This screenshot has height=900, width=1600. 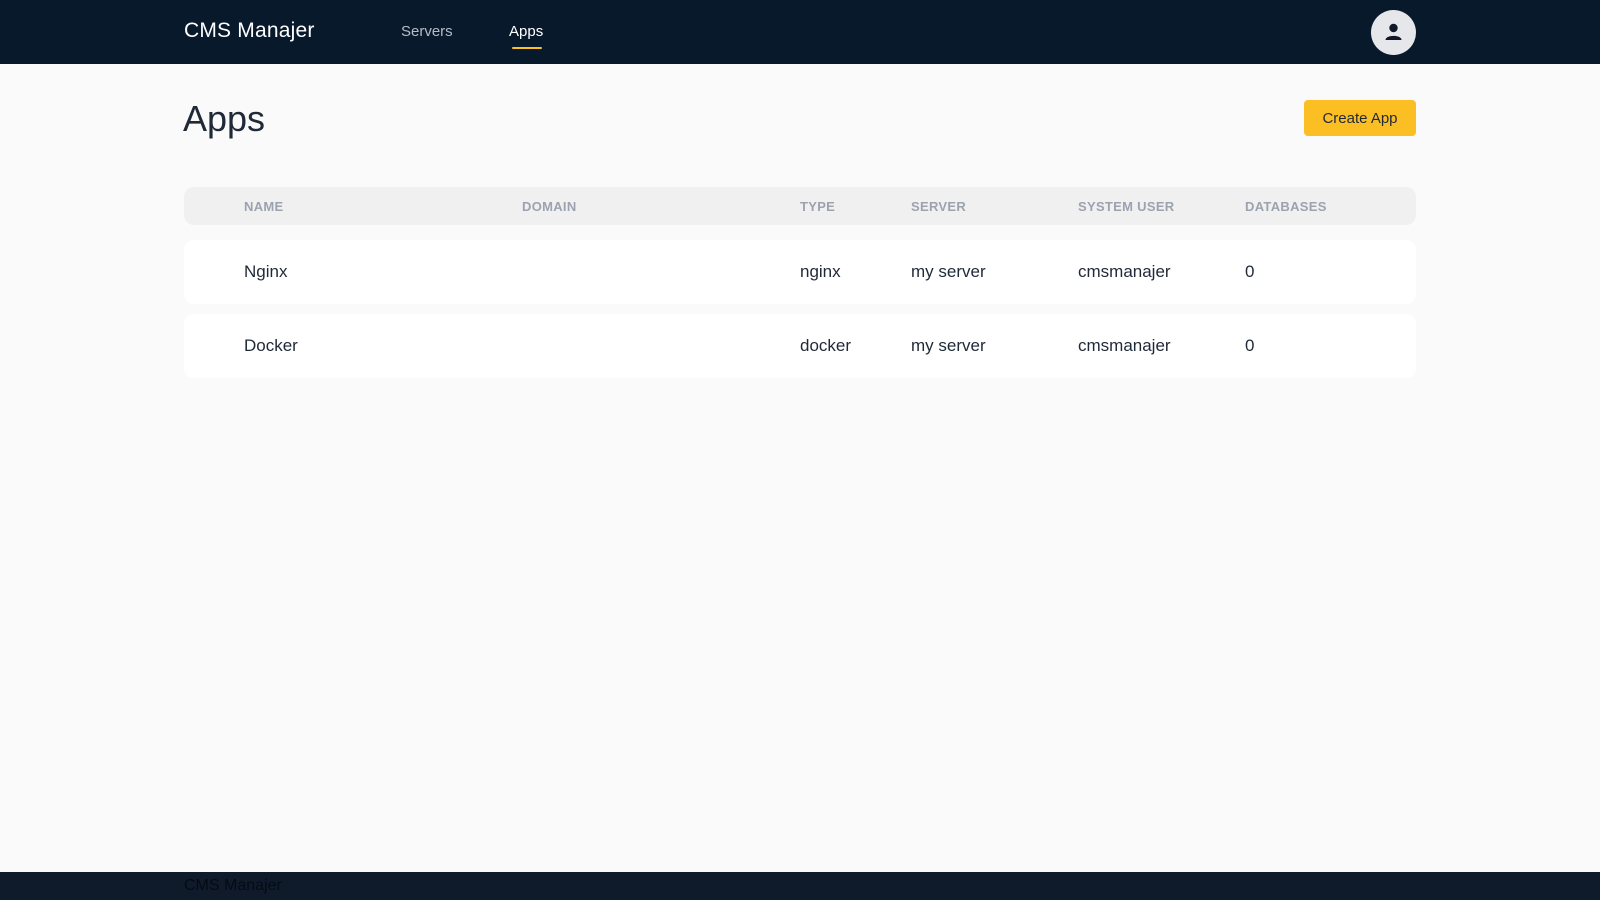 I want to click on footer-brand: CMS Manajer, so click(x=233, y=885).